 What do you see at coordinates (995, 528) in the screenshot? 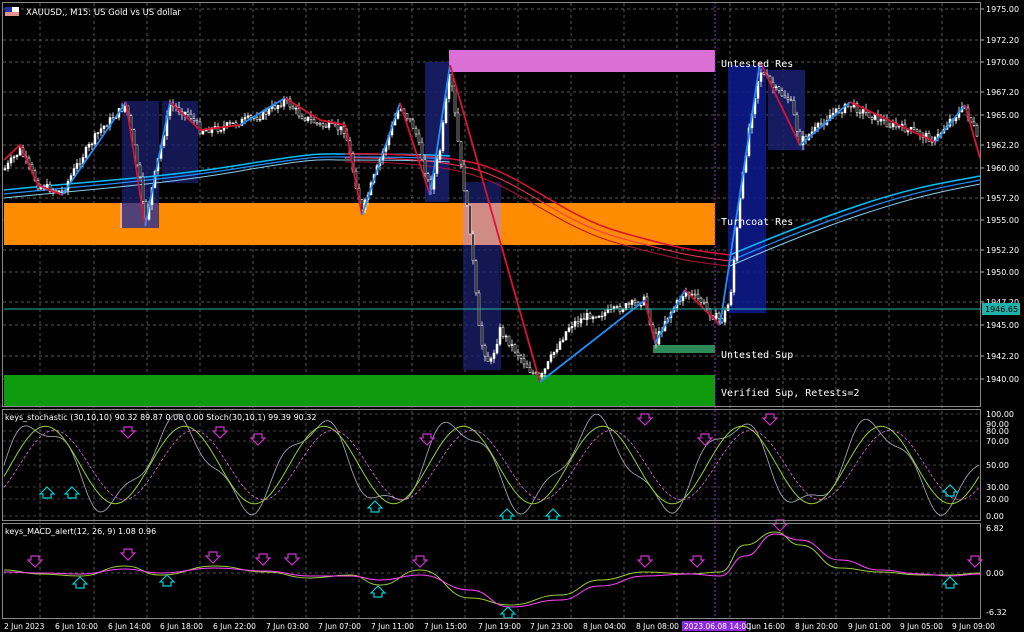
I see `macd-tick-label: 6.82` at bounding box center [995, 528].